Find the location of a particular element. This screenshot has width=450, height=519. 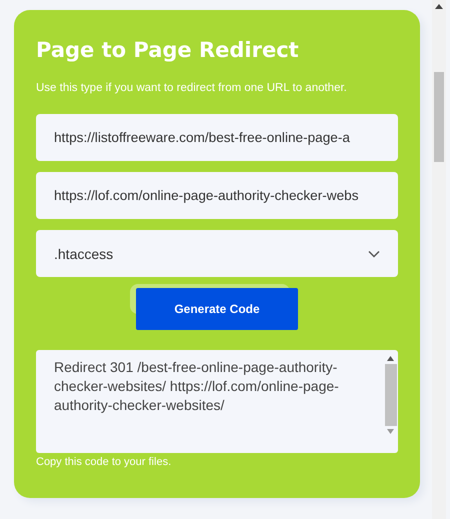

chevron-down-icon is located at coordinates (374, 254).